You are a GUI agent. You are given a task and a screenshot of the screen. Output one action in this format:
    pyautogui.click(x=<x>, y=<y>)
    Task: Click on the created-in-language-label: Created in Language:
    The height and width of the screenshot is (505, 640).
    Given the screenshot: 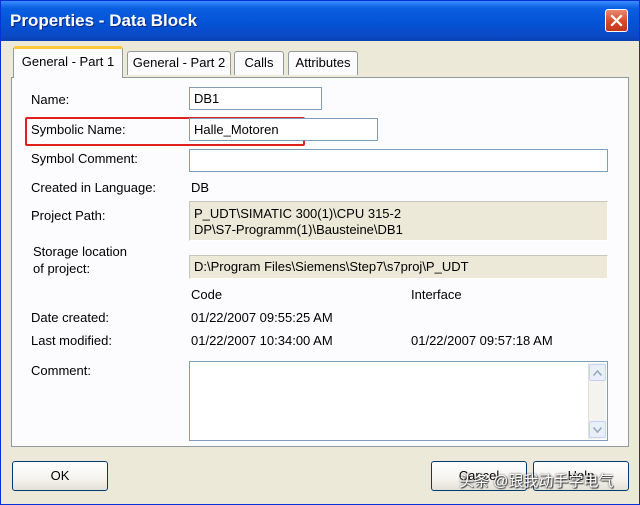 What is the action you would take?
    pyautogui.click(x=94, y=187)
    